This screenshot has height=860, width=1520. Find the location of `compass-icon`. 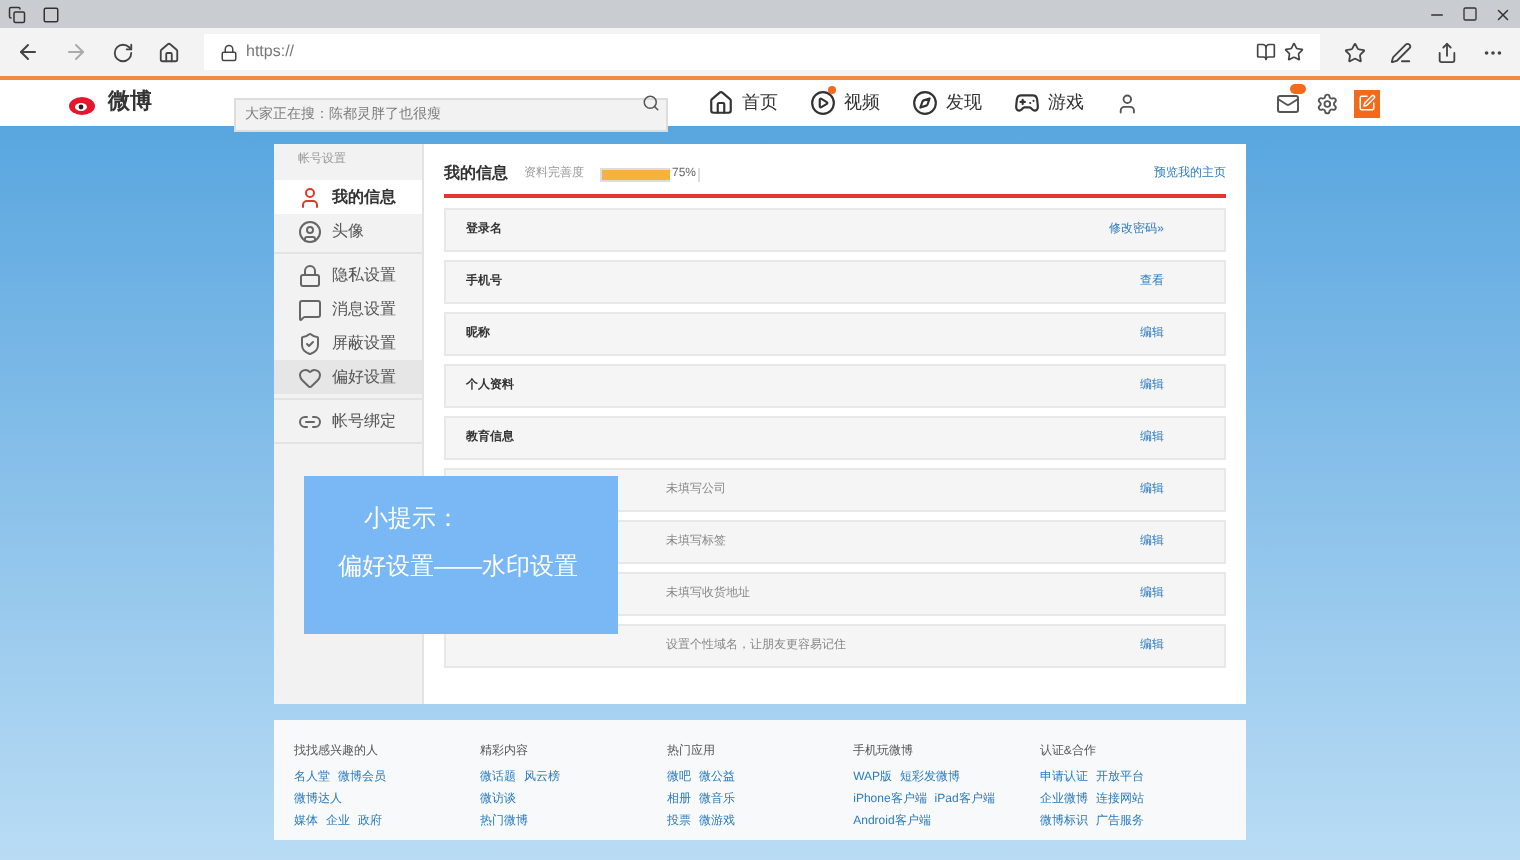

compass-icon is located at coordinates (925, 103).